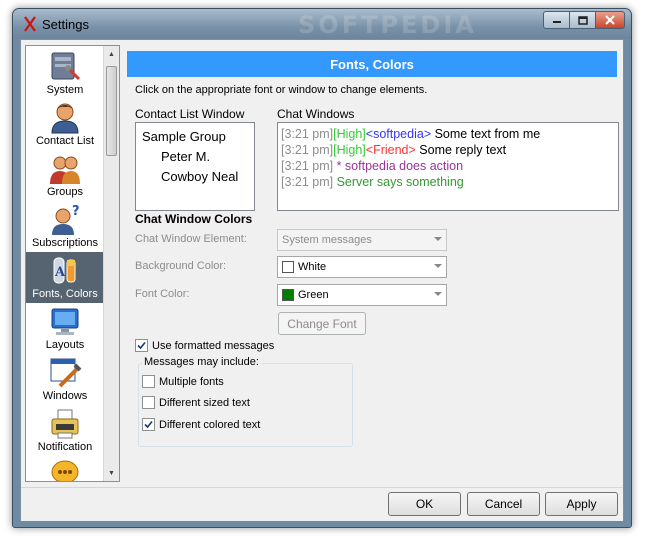 The height and width of the screenshot is (549, 653). I want to click on system-icon, so click(66, 66).